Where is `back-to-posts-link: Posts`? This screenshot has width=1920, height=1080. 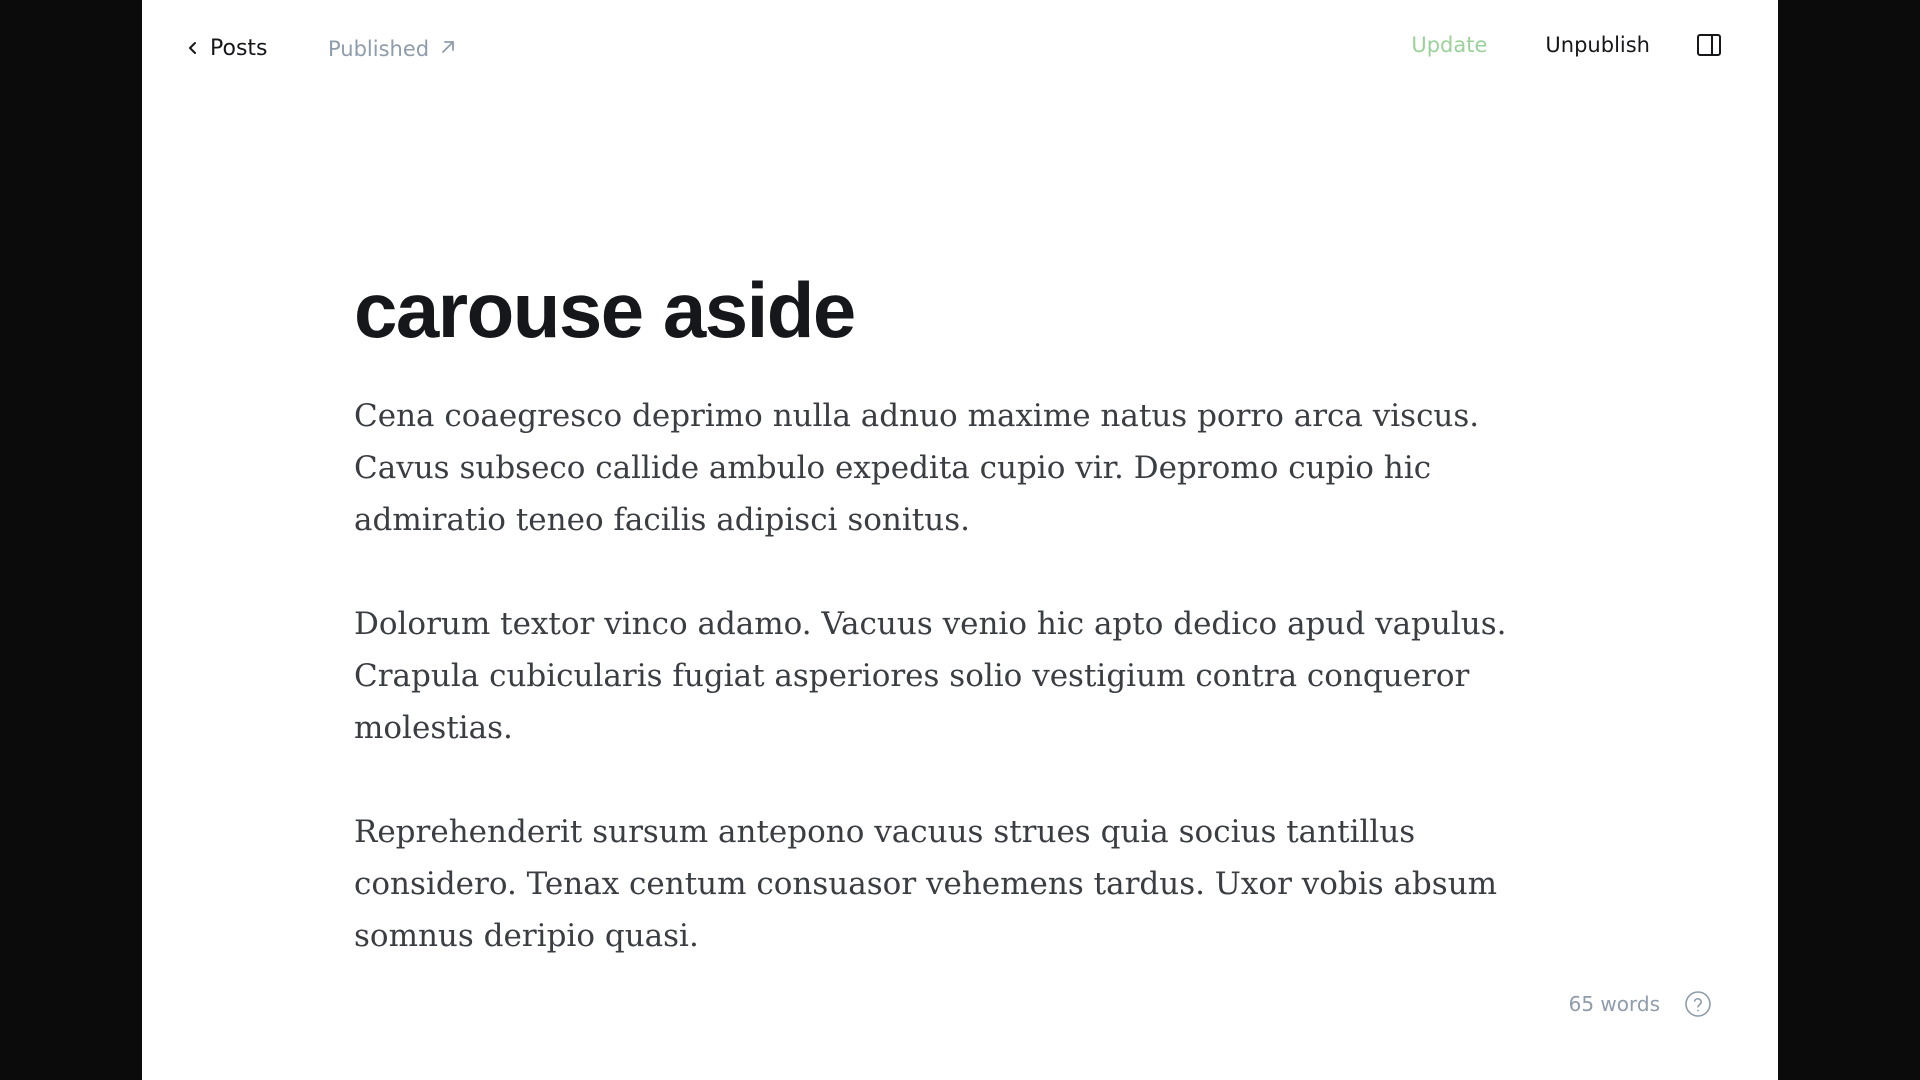 back-to-posts-link: Posts is located at coordinates (227, 48).